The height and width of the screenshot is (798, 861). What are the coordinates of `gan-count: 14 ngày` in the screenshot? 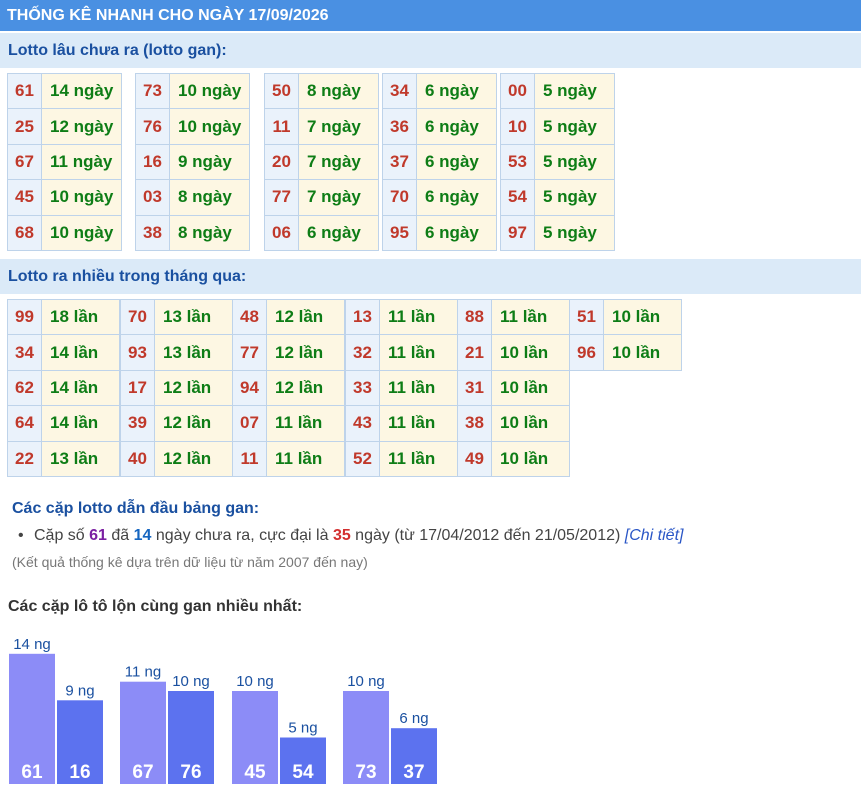 It's located at (81, 91).